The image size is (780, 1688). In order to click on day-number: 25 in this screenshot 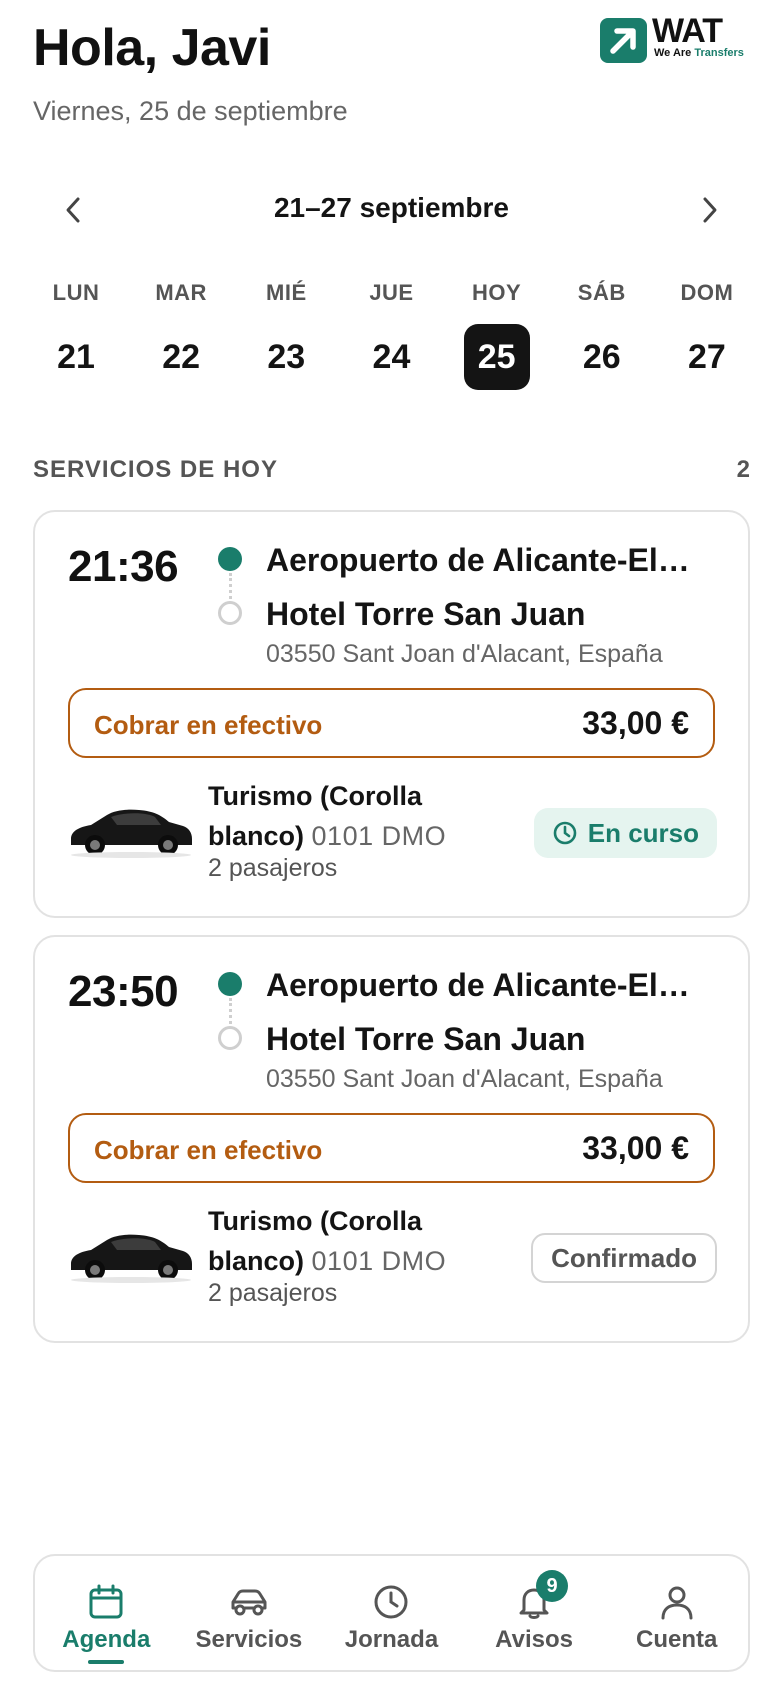, I will do `click(496, 357)`.